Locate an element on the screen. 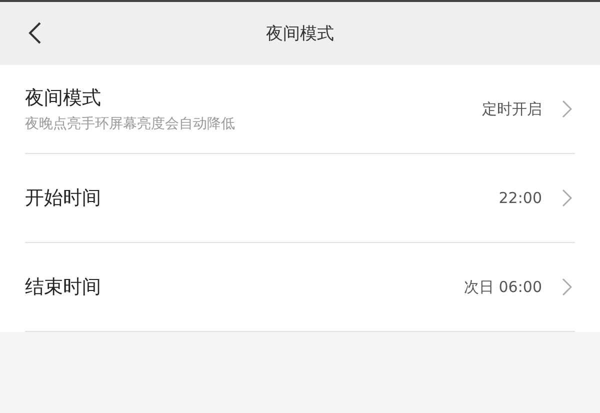 This screenshot has width=600, height=413. back-icon is located at coordinates (35, 33).